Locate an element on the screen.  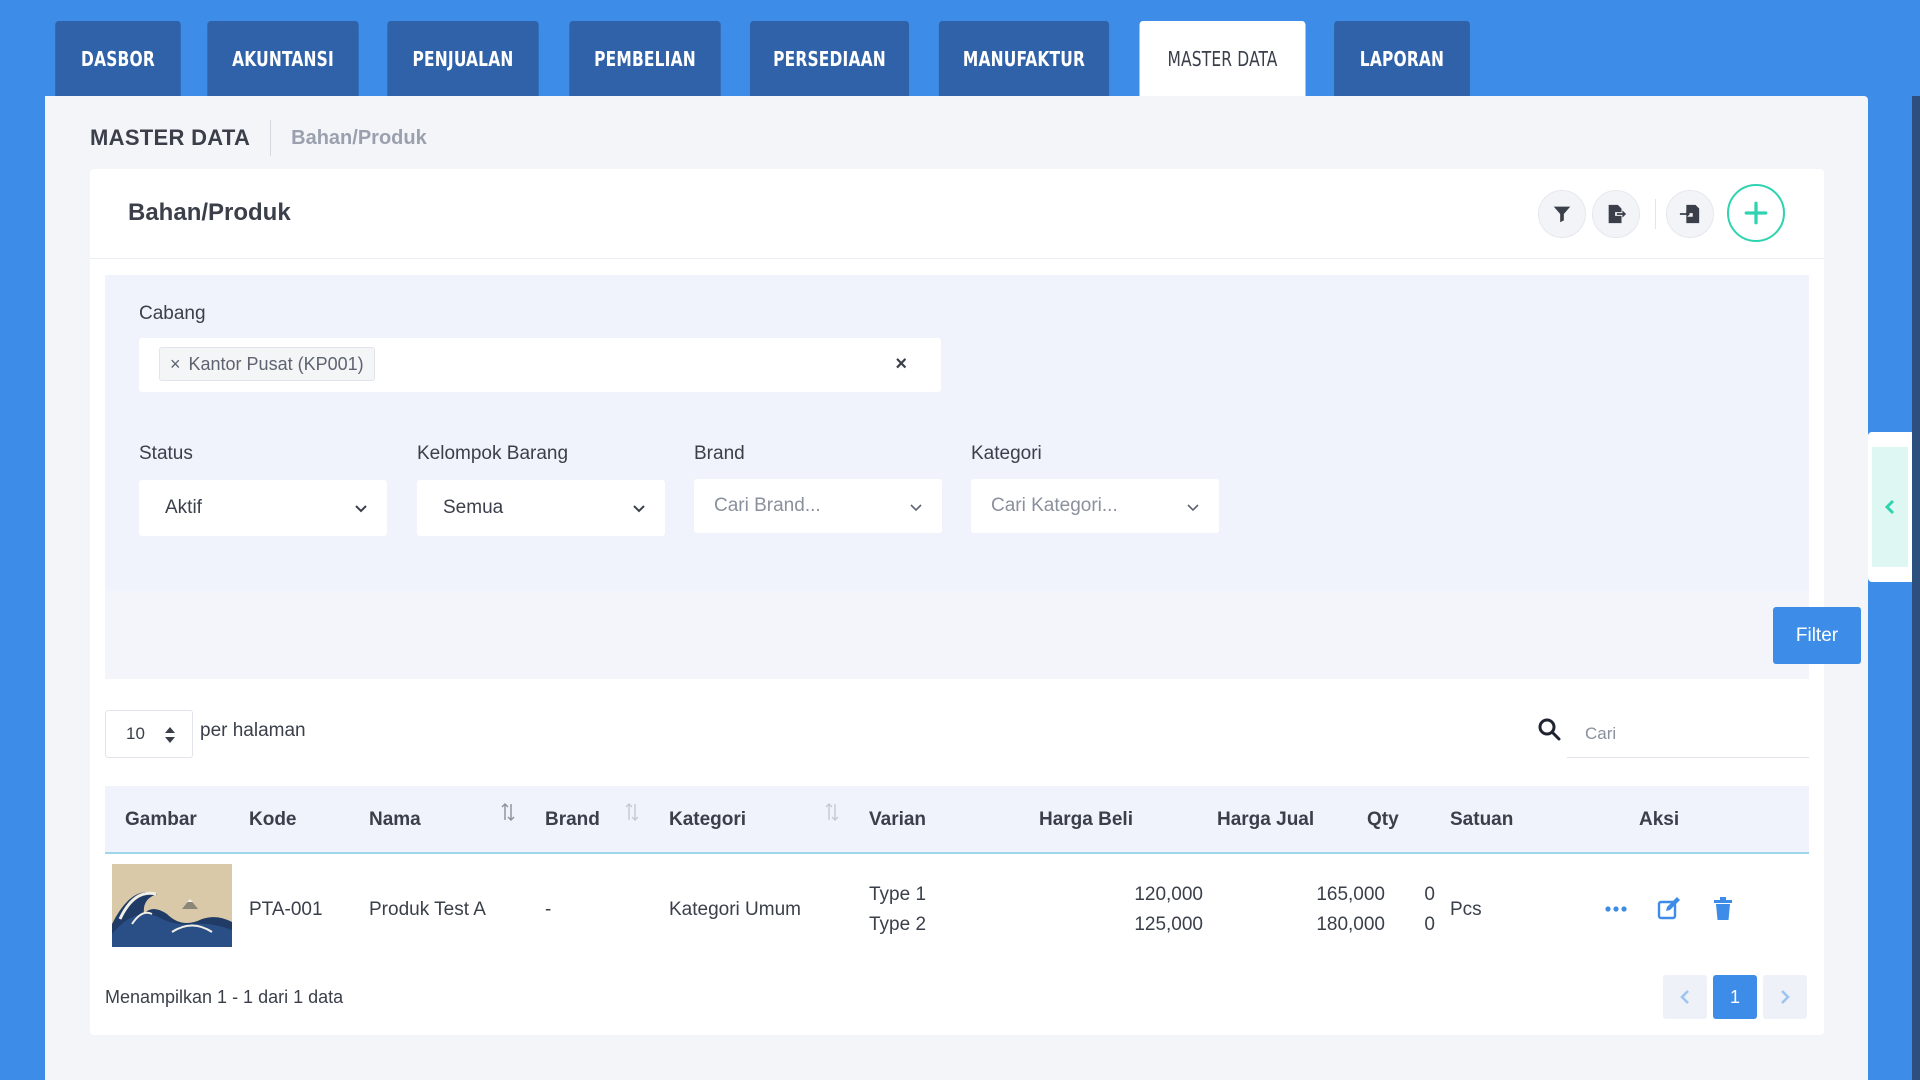
page-header: MASTER DATA Bahan/Produk is located at coordinates (258, 138).